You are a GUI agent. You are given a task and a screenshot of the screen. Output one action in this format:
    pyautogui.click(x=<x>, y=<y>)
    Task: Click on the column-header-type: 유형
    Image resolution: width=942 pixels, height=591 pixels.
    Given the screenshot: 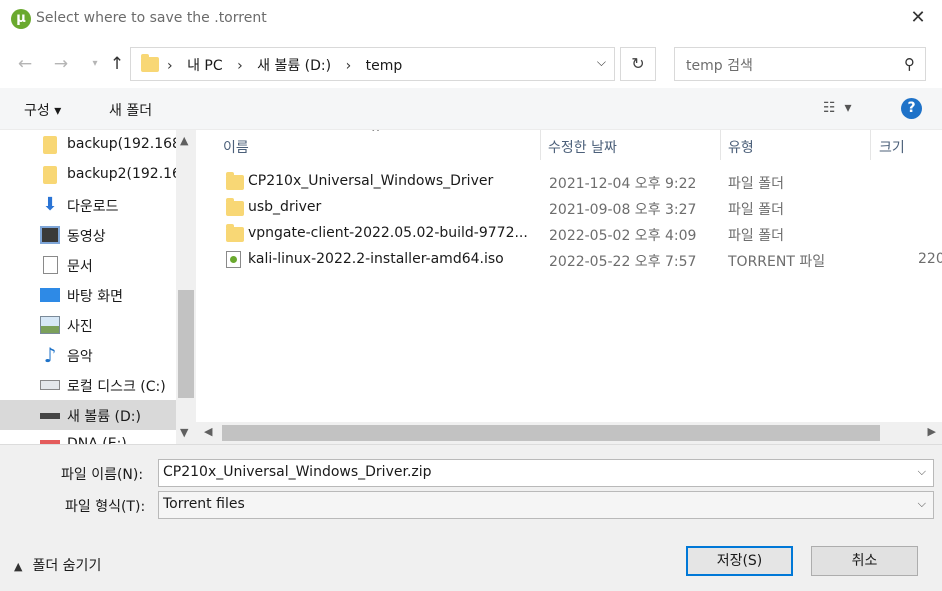 What is the action you would take?
    pyautogui.click(x=795, y=145)
    